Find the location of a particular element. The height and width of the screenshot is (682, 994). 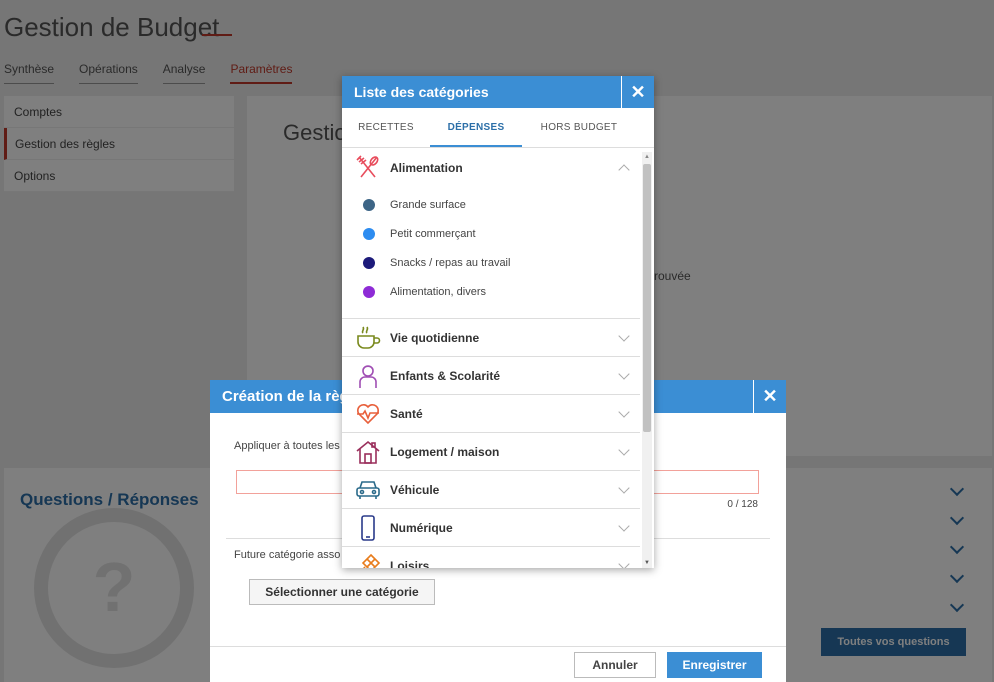

category-group: Numérique is located at coordinates (491, 528).